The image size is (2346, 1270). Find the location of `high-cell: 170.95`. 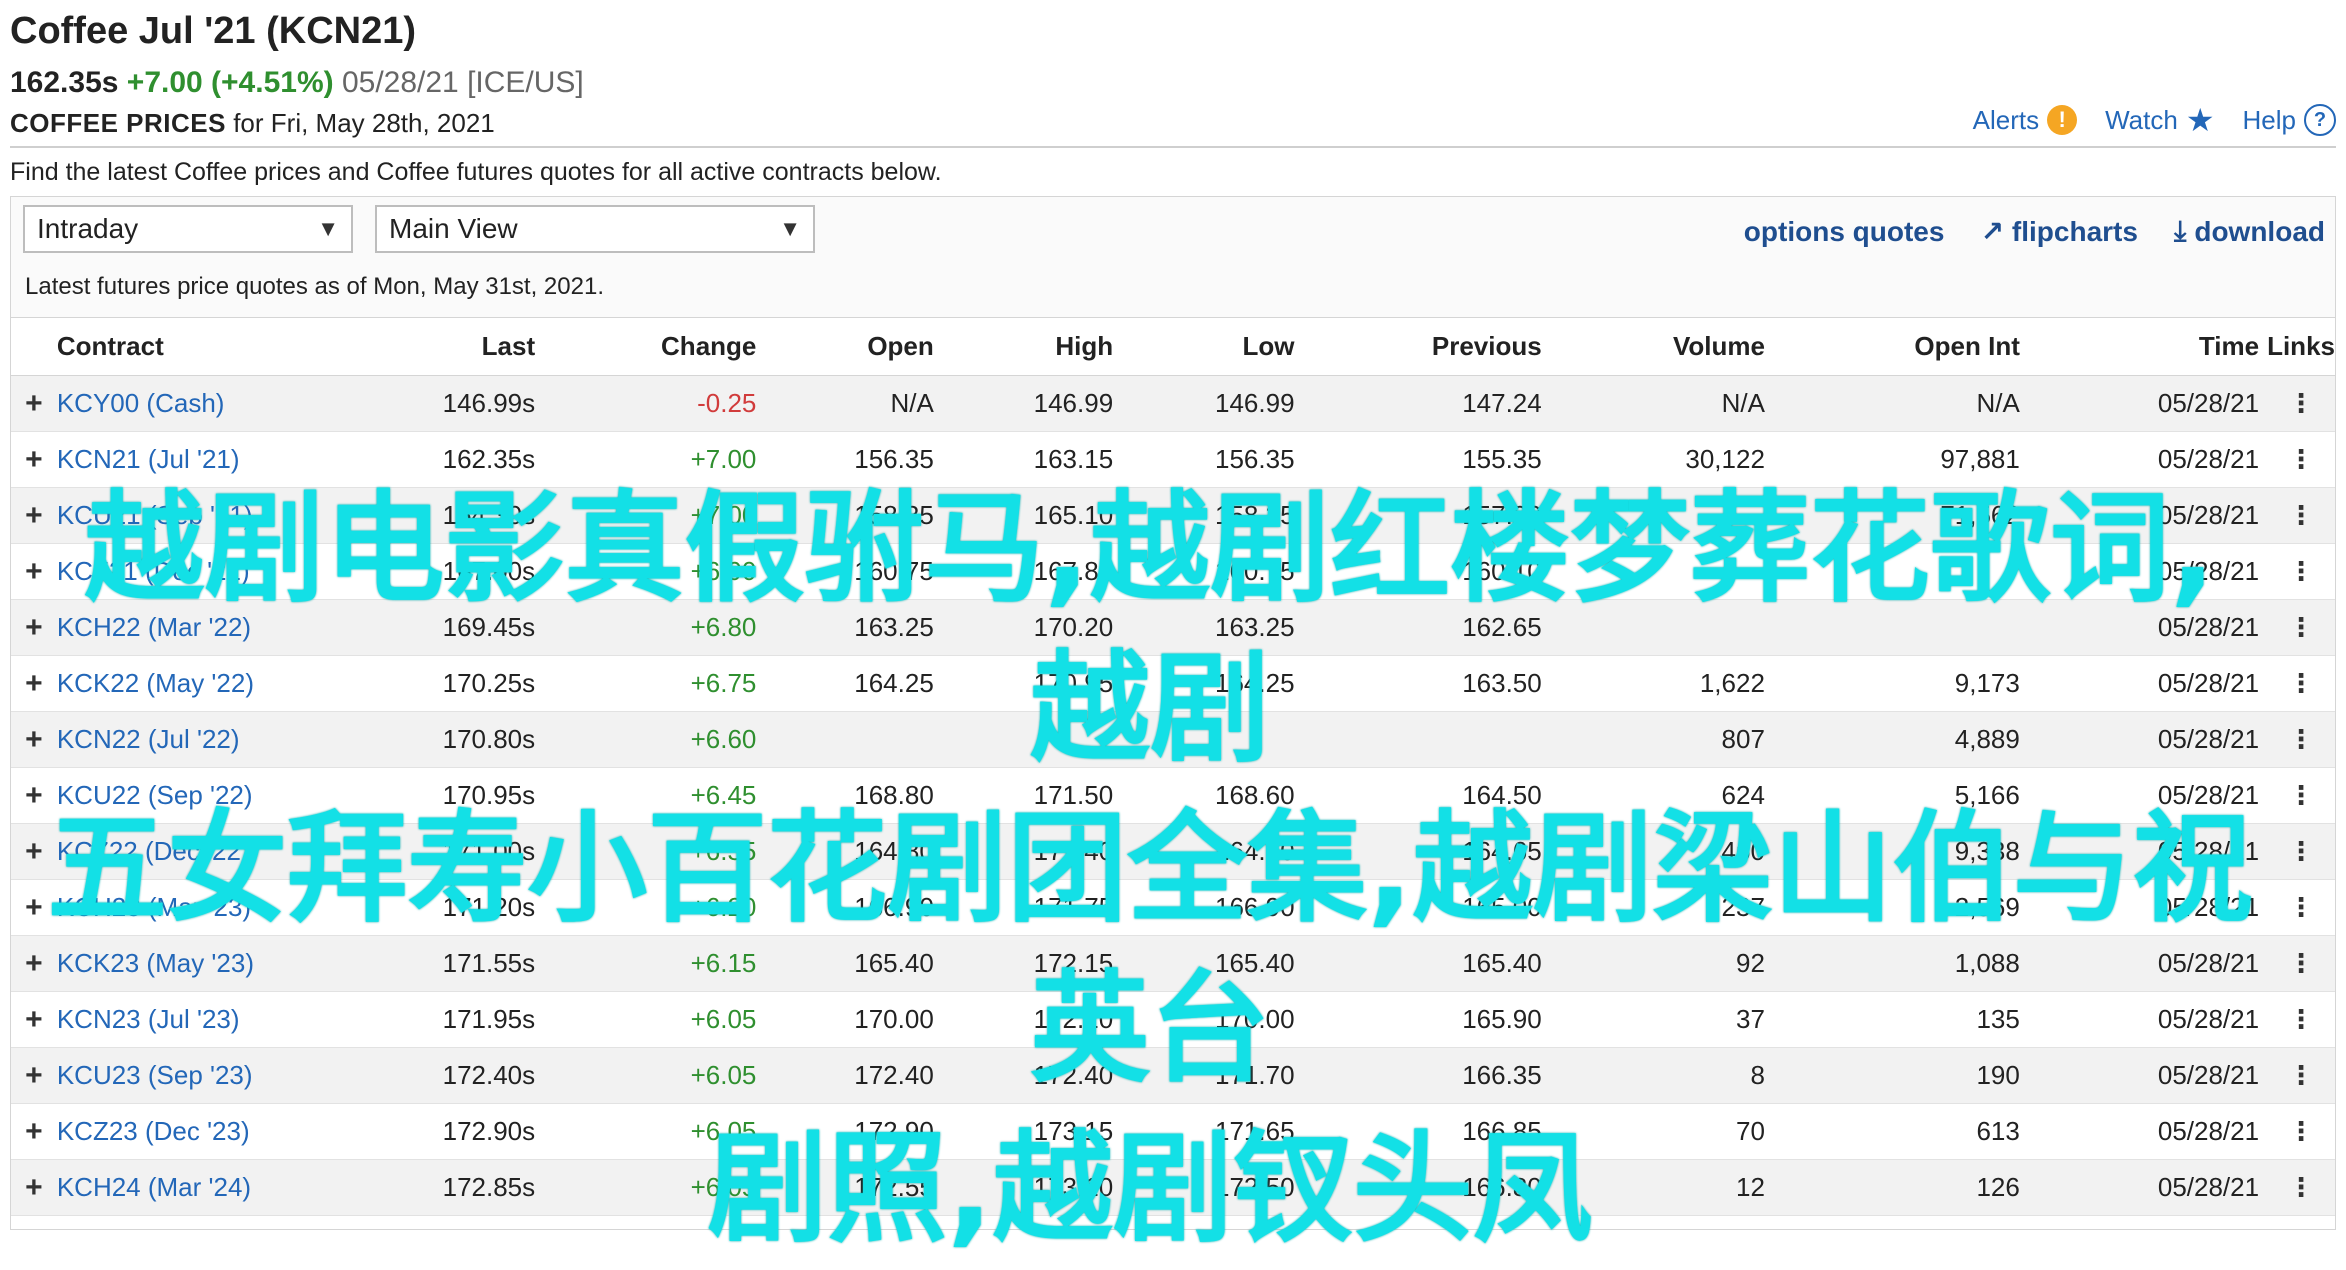

high-cell: 170.95 is located at coordinates (1023, 683).